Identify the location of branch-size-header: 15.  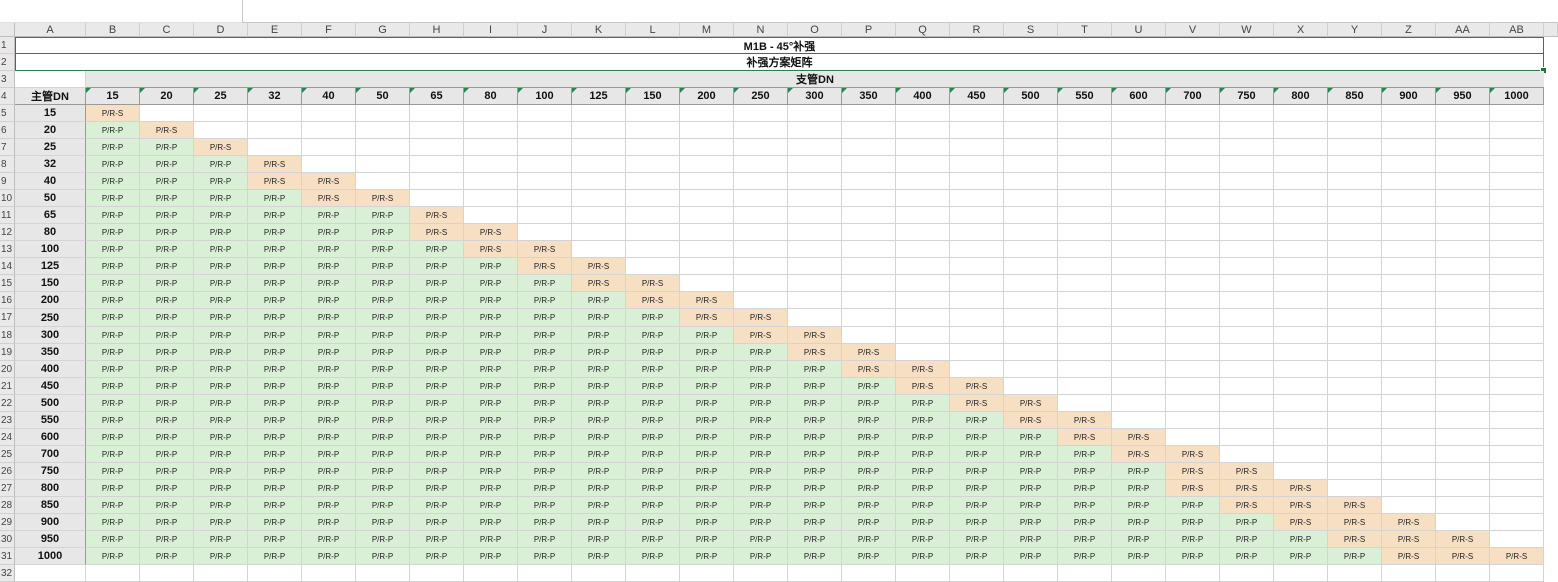
(113, 96).